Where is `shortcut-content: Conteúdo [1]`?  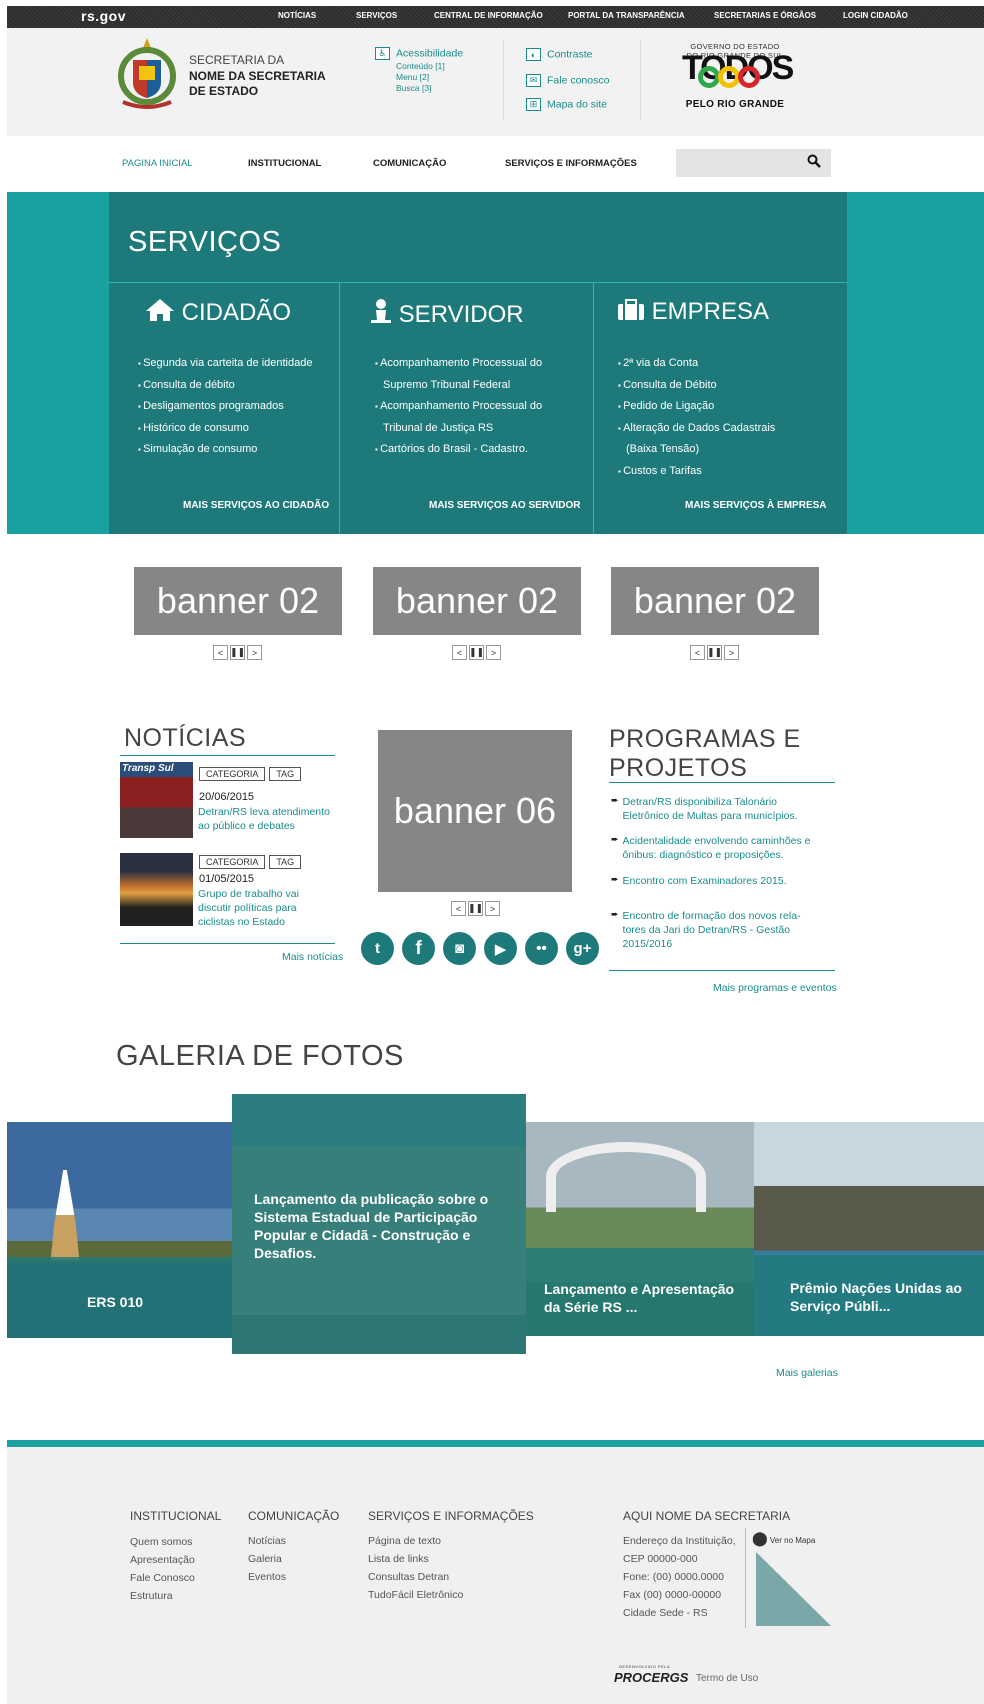 shortcut-content: Conteúdo [1] is located at coordinates (420, 66).